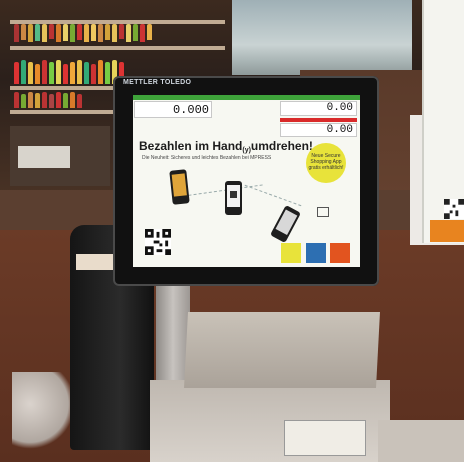 The height and width of the screenshot is (462, 464). Describe the element at coordinates (117, 48) in the screenshot. I see `shelf-edge` at that location.